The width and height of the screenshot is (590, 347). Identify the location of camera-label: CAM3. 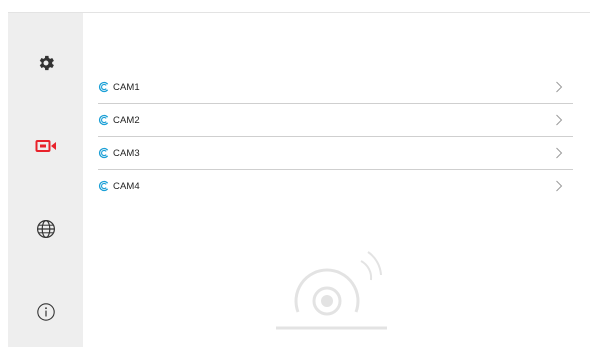
(126, 153).